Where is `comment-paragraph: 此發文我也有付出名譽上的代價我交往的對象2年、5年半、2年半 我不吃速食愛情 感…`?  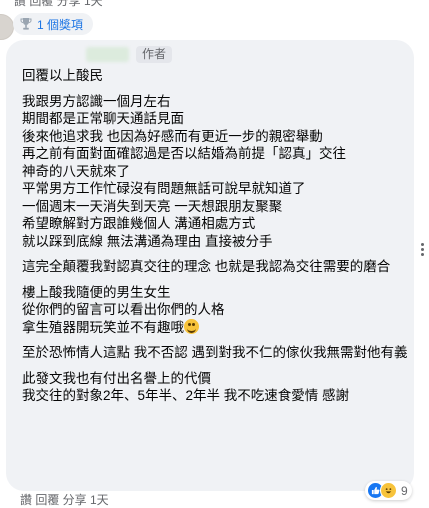
comment-paragraph: 此發文我也有付出名譽上的代價我交往的對象2年、5年半、2年半 我不吃速食愛情 感… is located at coordinates (215, 387).